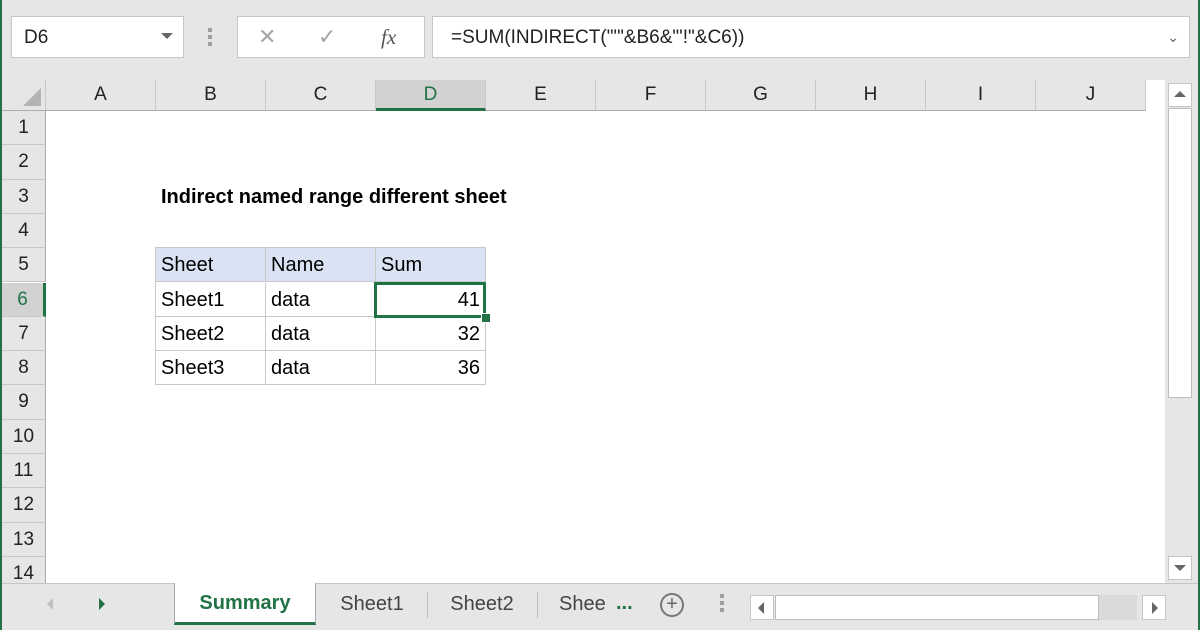  What do you see at coordinates (321, 95) in the screenshot?
I see `column-header-c: C` at bounding box center [321, 95].